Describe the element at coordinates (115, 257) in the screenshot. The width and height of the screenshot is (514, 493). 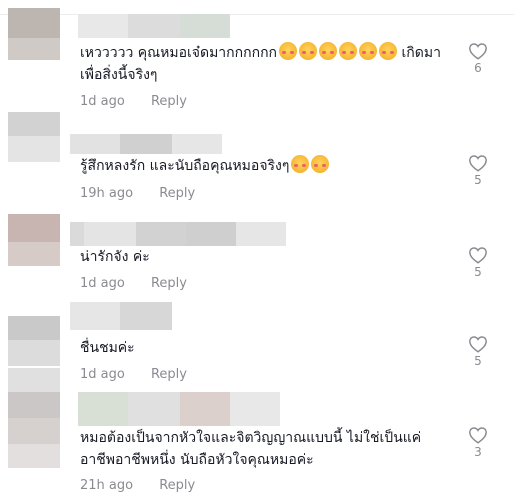
I see `comment-text: น่ารักจัง ค่ะ` at that location.